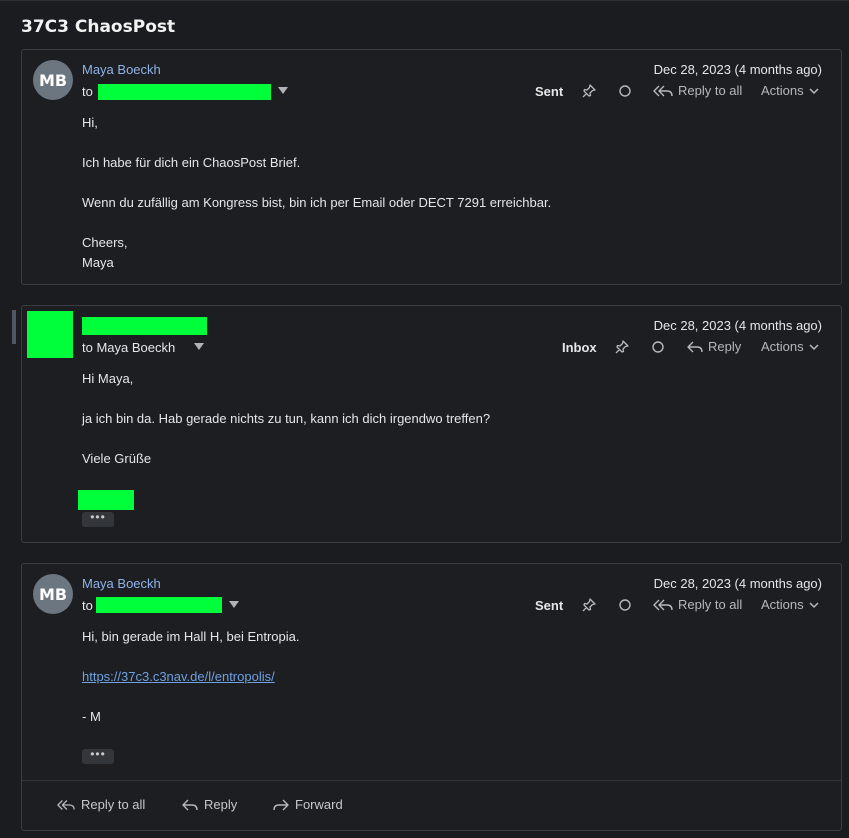 The height and width of the screenshot is (838, 849). I want to click on footer-reply-label: Reply, so click(221, 804).